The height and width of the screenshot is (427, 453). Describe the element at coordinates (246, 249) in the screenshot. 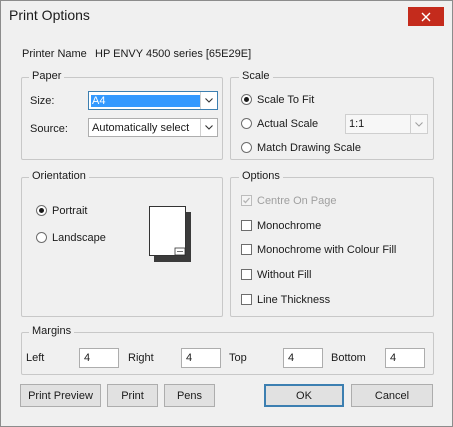

I see `monochrome-colour-fill-checkbox` at that location.